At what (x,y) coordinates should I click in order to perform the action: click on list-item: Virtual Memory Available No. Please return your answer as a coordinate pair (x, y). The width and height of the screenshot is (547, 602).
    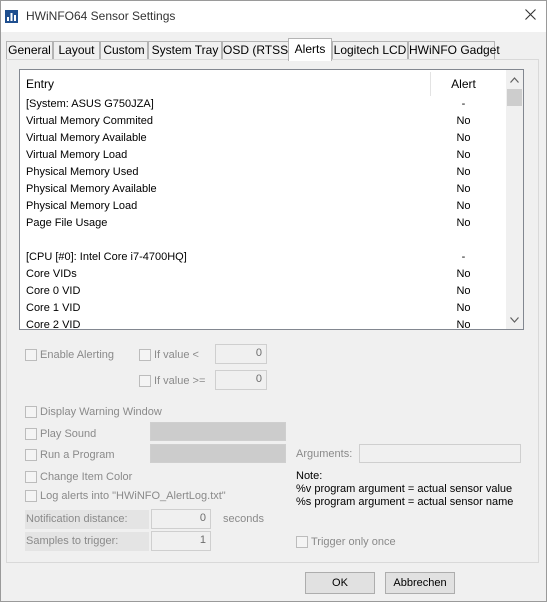
    Looking at the image, I should click on (263, 138).